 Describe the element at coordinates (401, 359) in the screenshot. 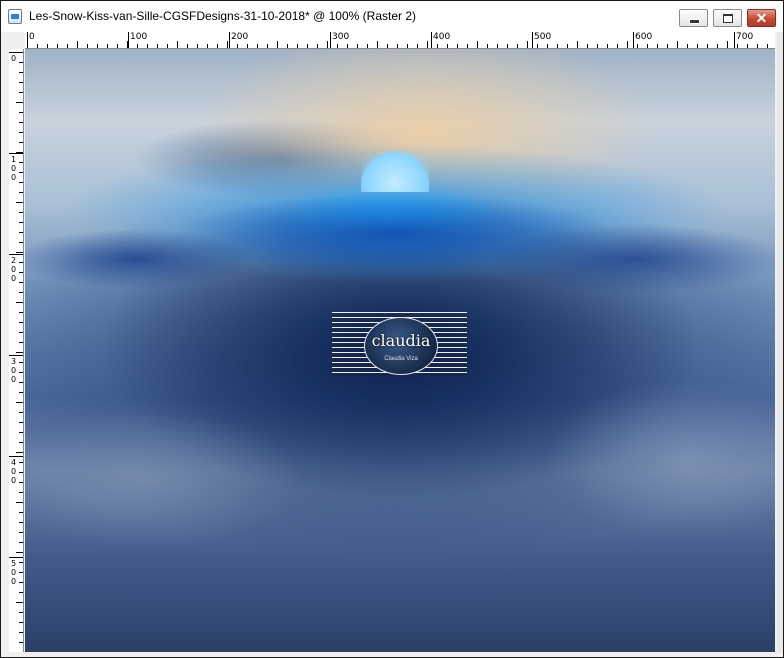

I see `watermark-subtext: Claudia Viza` at that location.